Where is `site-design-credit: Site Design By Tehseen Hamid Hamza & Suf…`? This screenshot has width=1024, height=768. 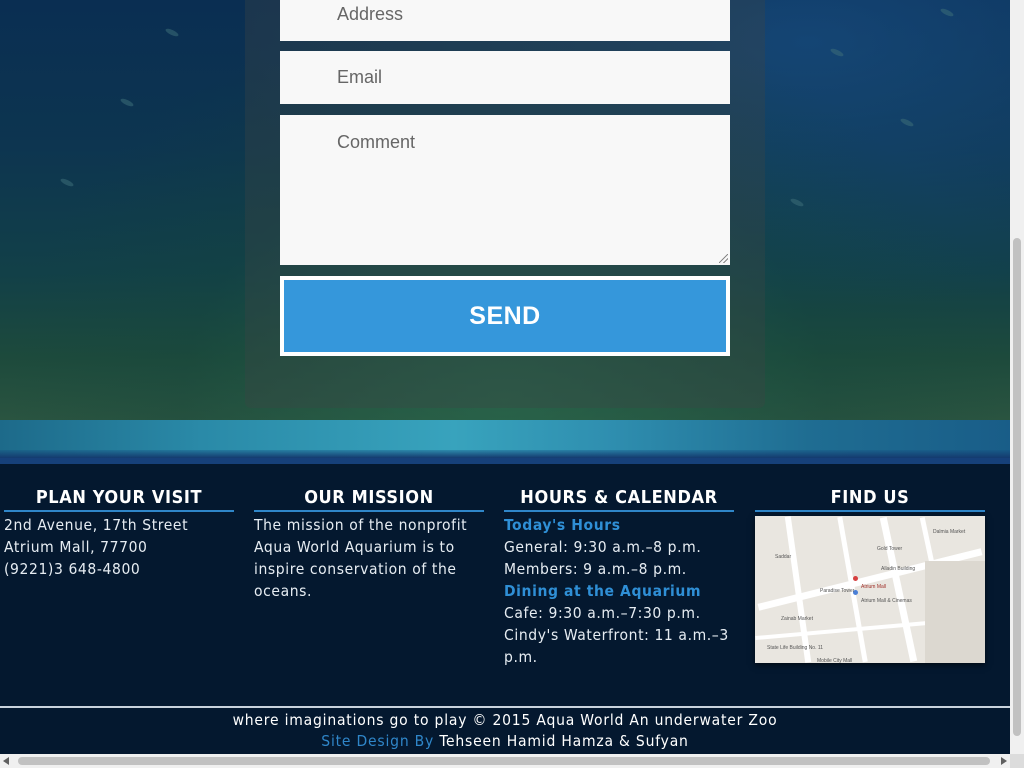
site-design-credit: Site Design By Tehseen Hamid Hamza & Suf… is located at coordinates (505, 741).